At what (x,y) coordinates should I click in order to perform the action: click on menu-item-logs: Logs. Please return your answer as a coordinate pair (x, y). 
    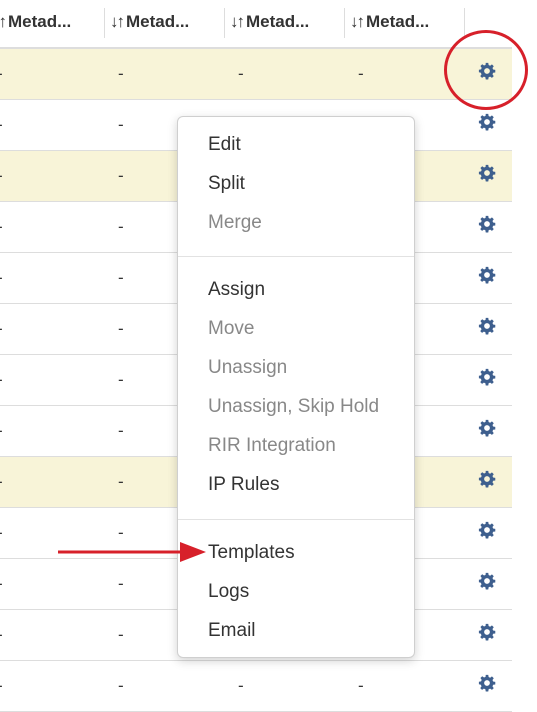
    Looking at the image, I should click on (228, 592).